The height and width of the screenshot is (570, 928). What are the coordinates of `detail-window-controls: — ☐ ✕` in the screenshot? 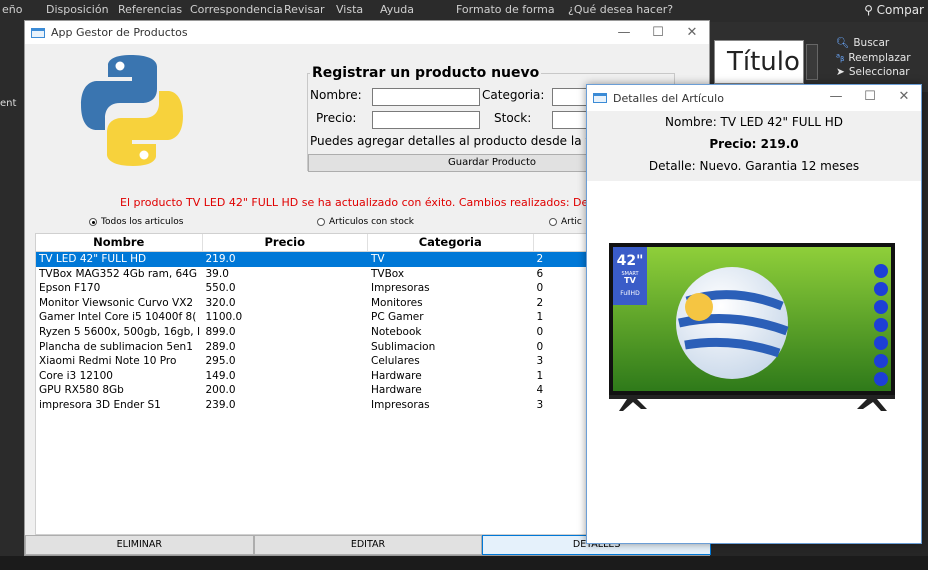 It's located at (870, 96).